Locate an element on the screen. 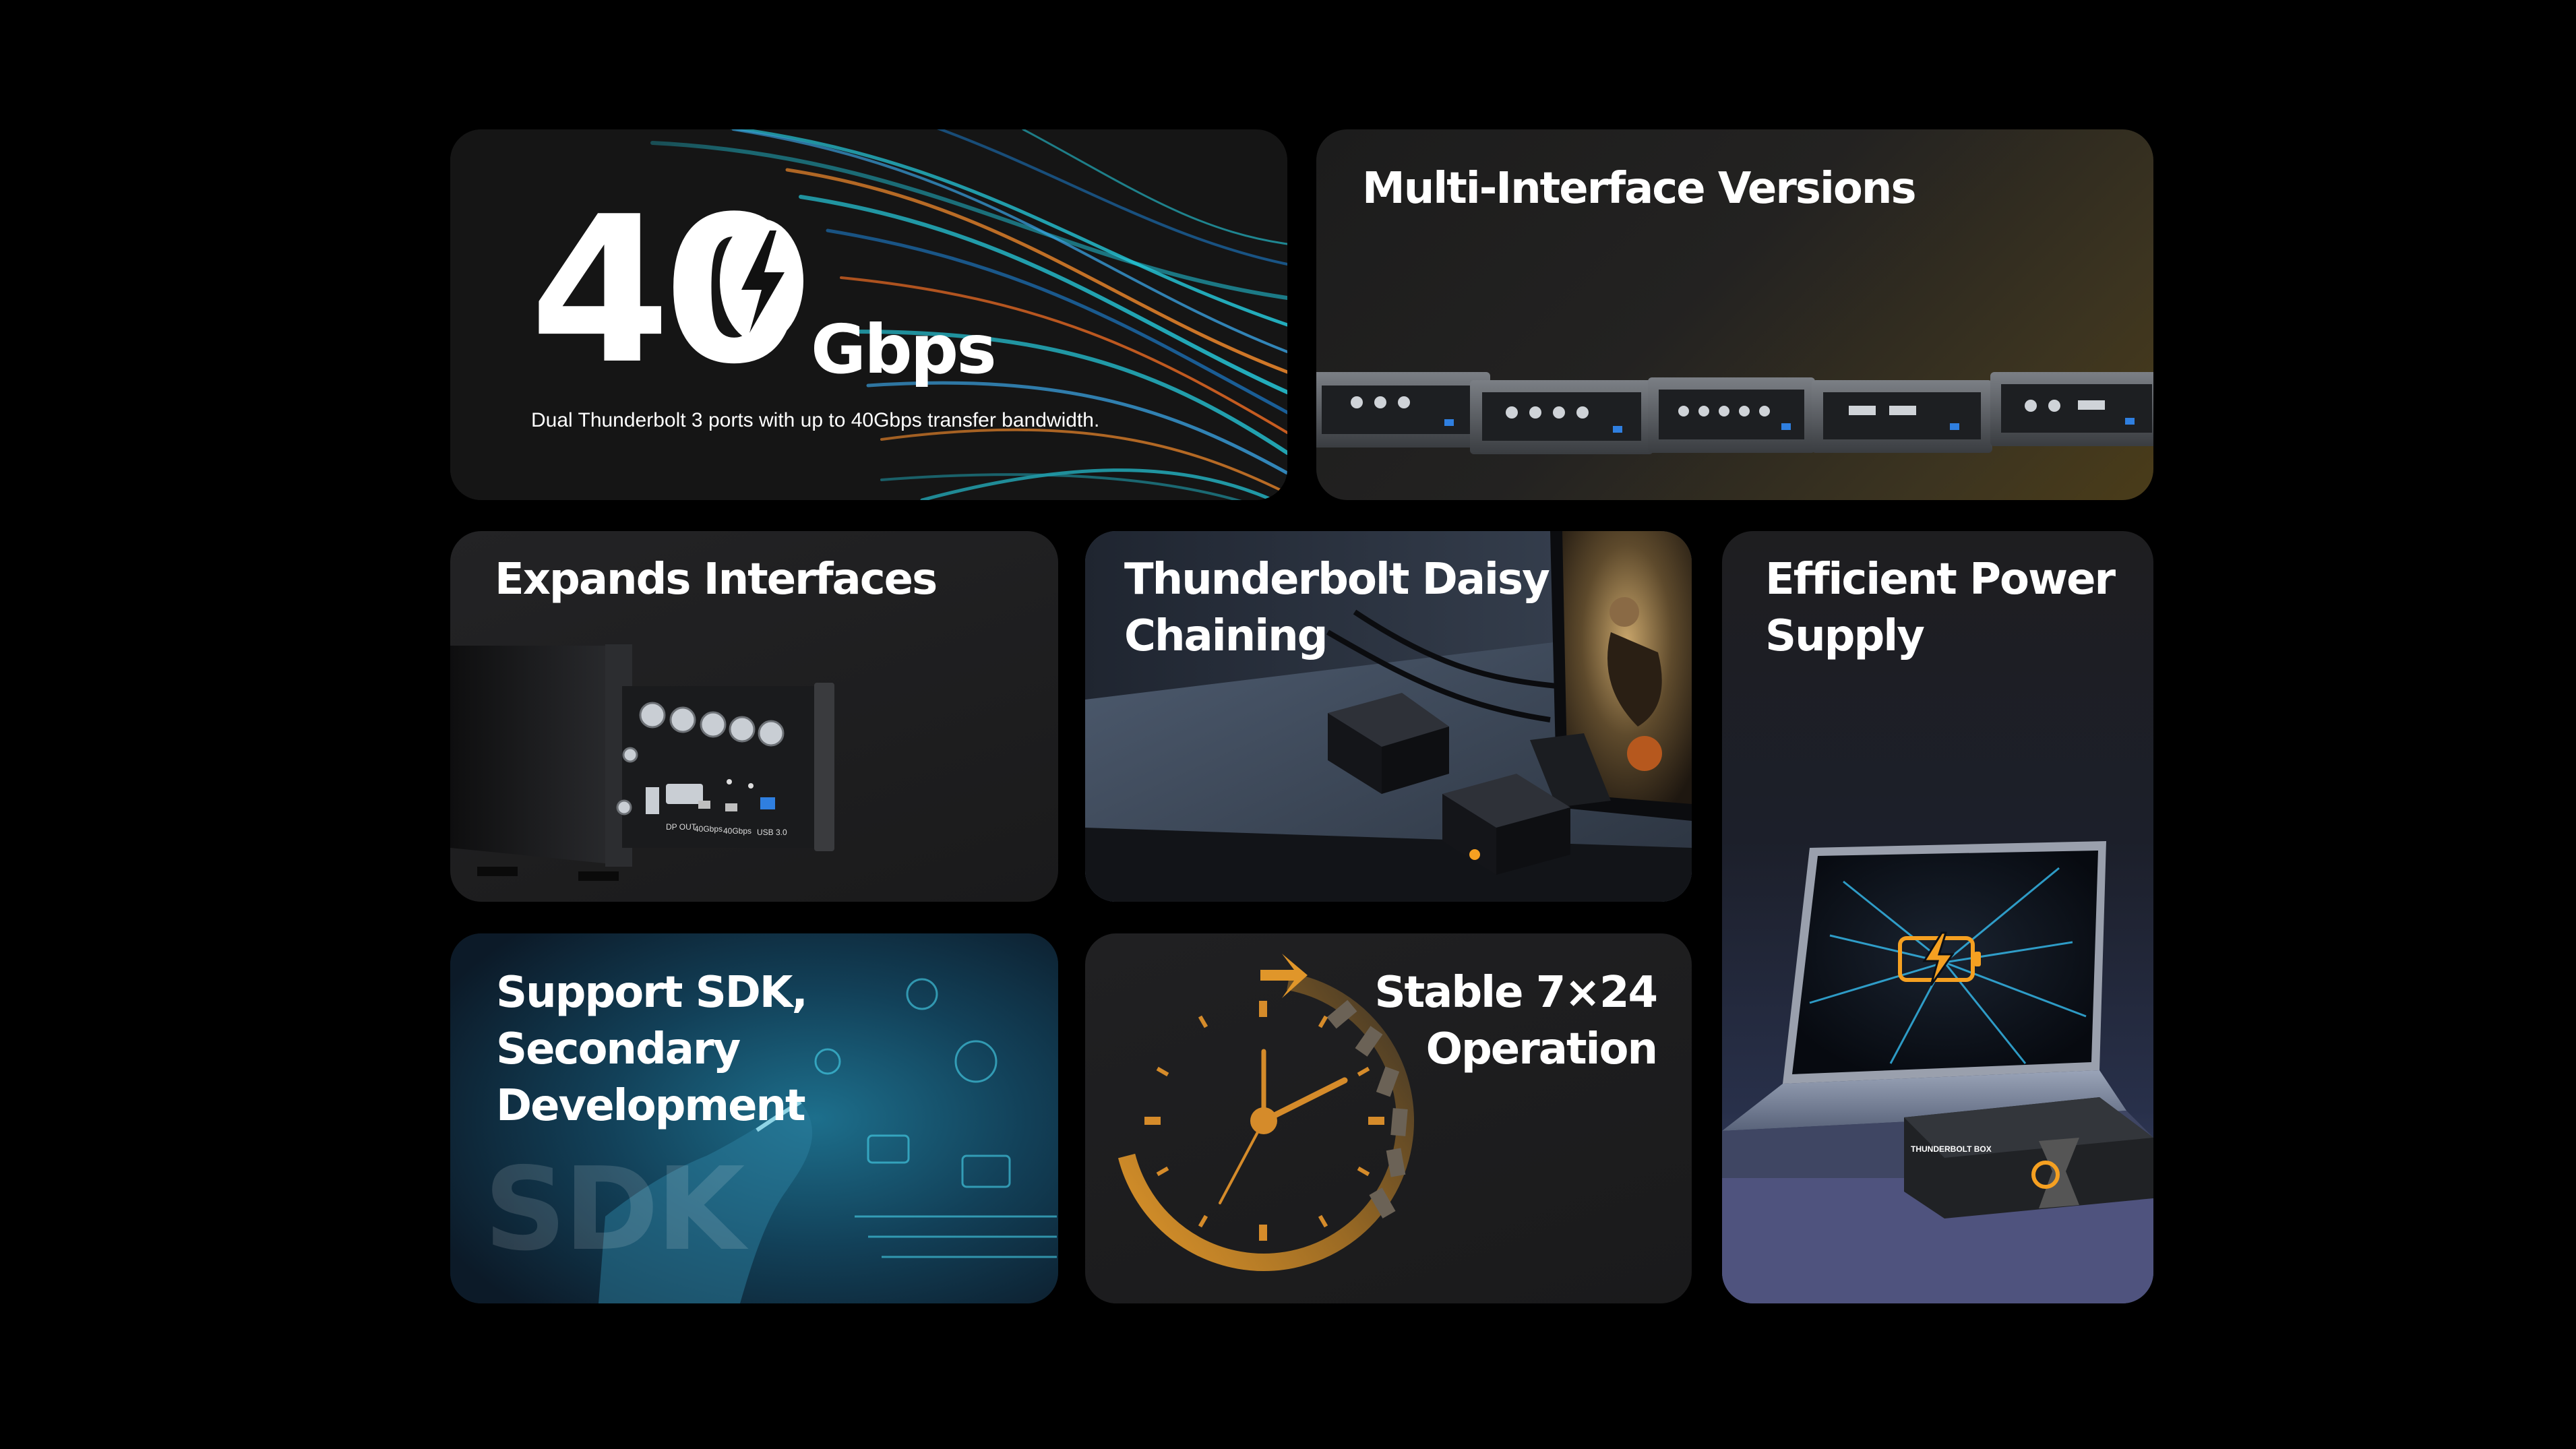 The height and width of the screenshot is (1449, 2576). port-label-40gbps-a: 40Gbps is located at coordinates (709, 829).